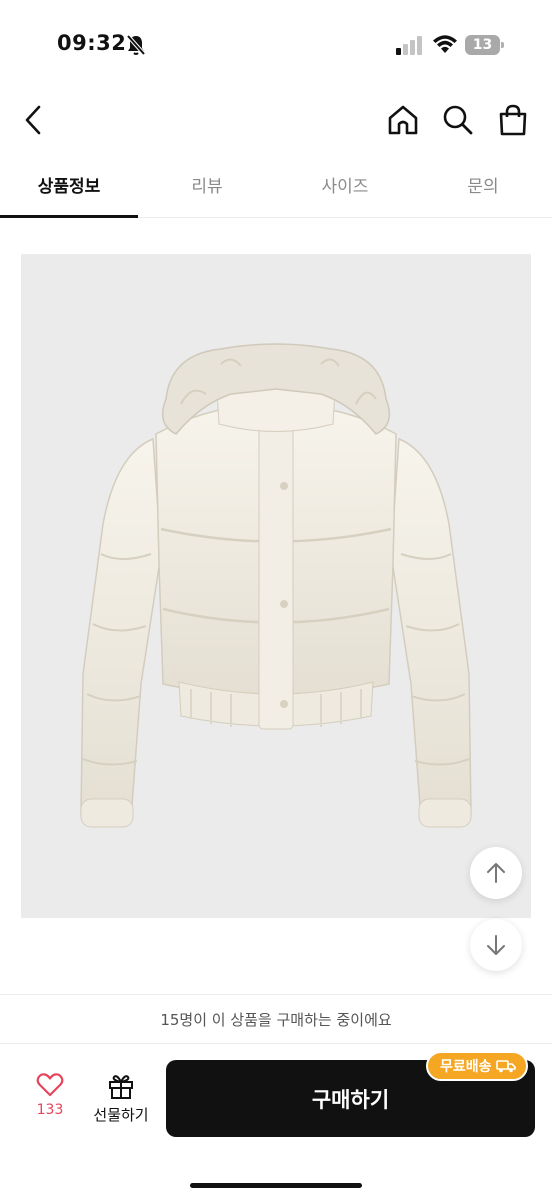 Image resolution: width=552 pixels, height=1200 pixels. I want to click on tab-size: 사이즈, so click(345, 188).